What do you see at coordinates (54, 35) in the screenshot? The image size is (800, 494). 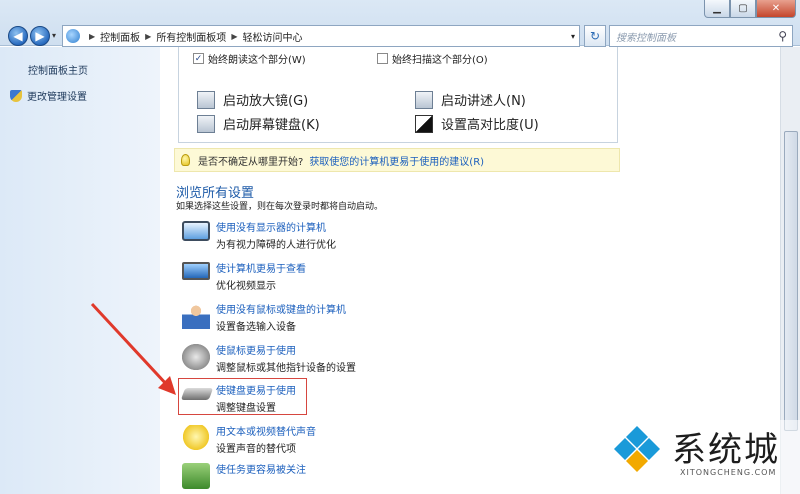 I see `recent-pages-dropdown: ▾` at bounding box center [54, 35].